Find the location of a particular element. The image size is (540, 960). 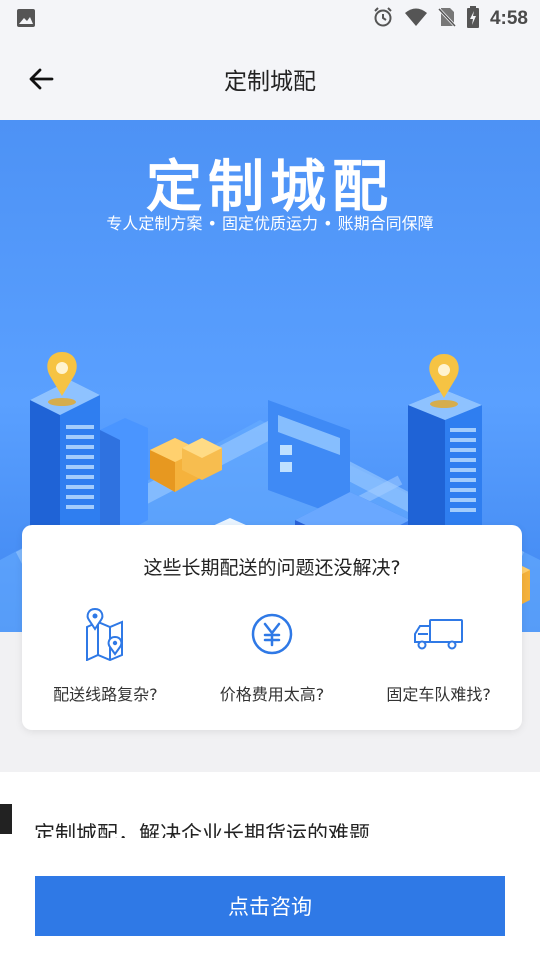

page-title: 定制城配 is located at coordinates (270, 82).